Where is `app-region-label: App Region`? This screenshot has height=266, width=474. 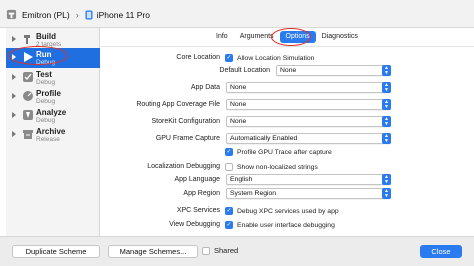 app-region-label: App Region is located at coordinates (201, 193).